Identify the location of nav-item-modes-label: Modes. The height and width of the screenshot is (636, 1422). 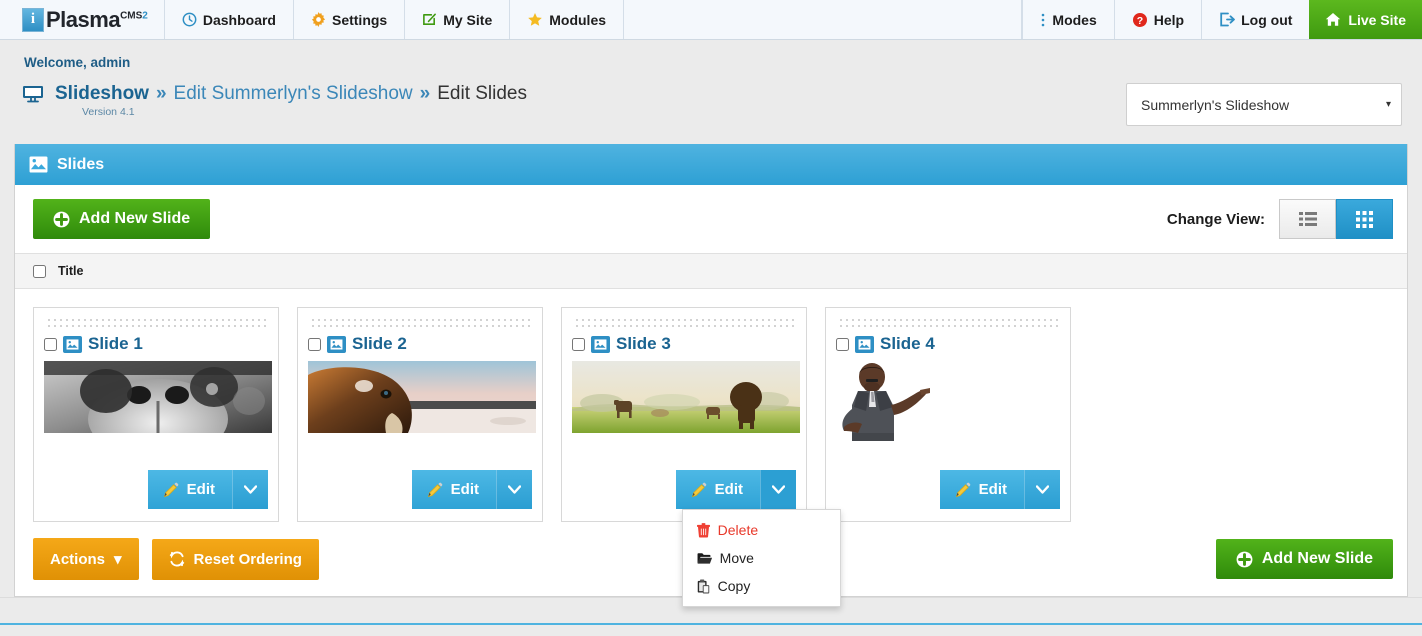
(1074, 19).